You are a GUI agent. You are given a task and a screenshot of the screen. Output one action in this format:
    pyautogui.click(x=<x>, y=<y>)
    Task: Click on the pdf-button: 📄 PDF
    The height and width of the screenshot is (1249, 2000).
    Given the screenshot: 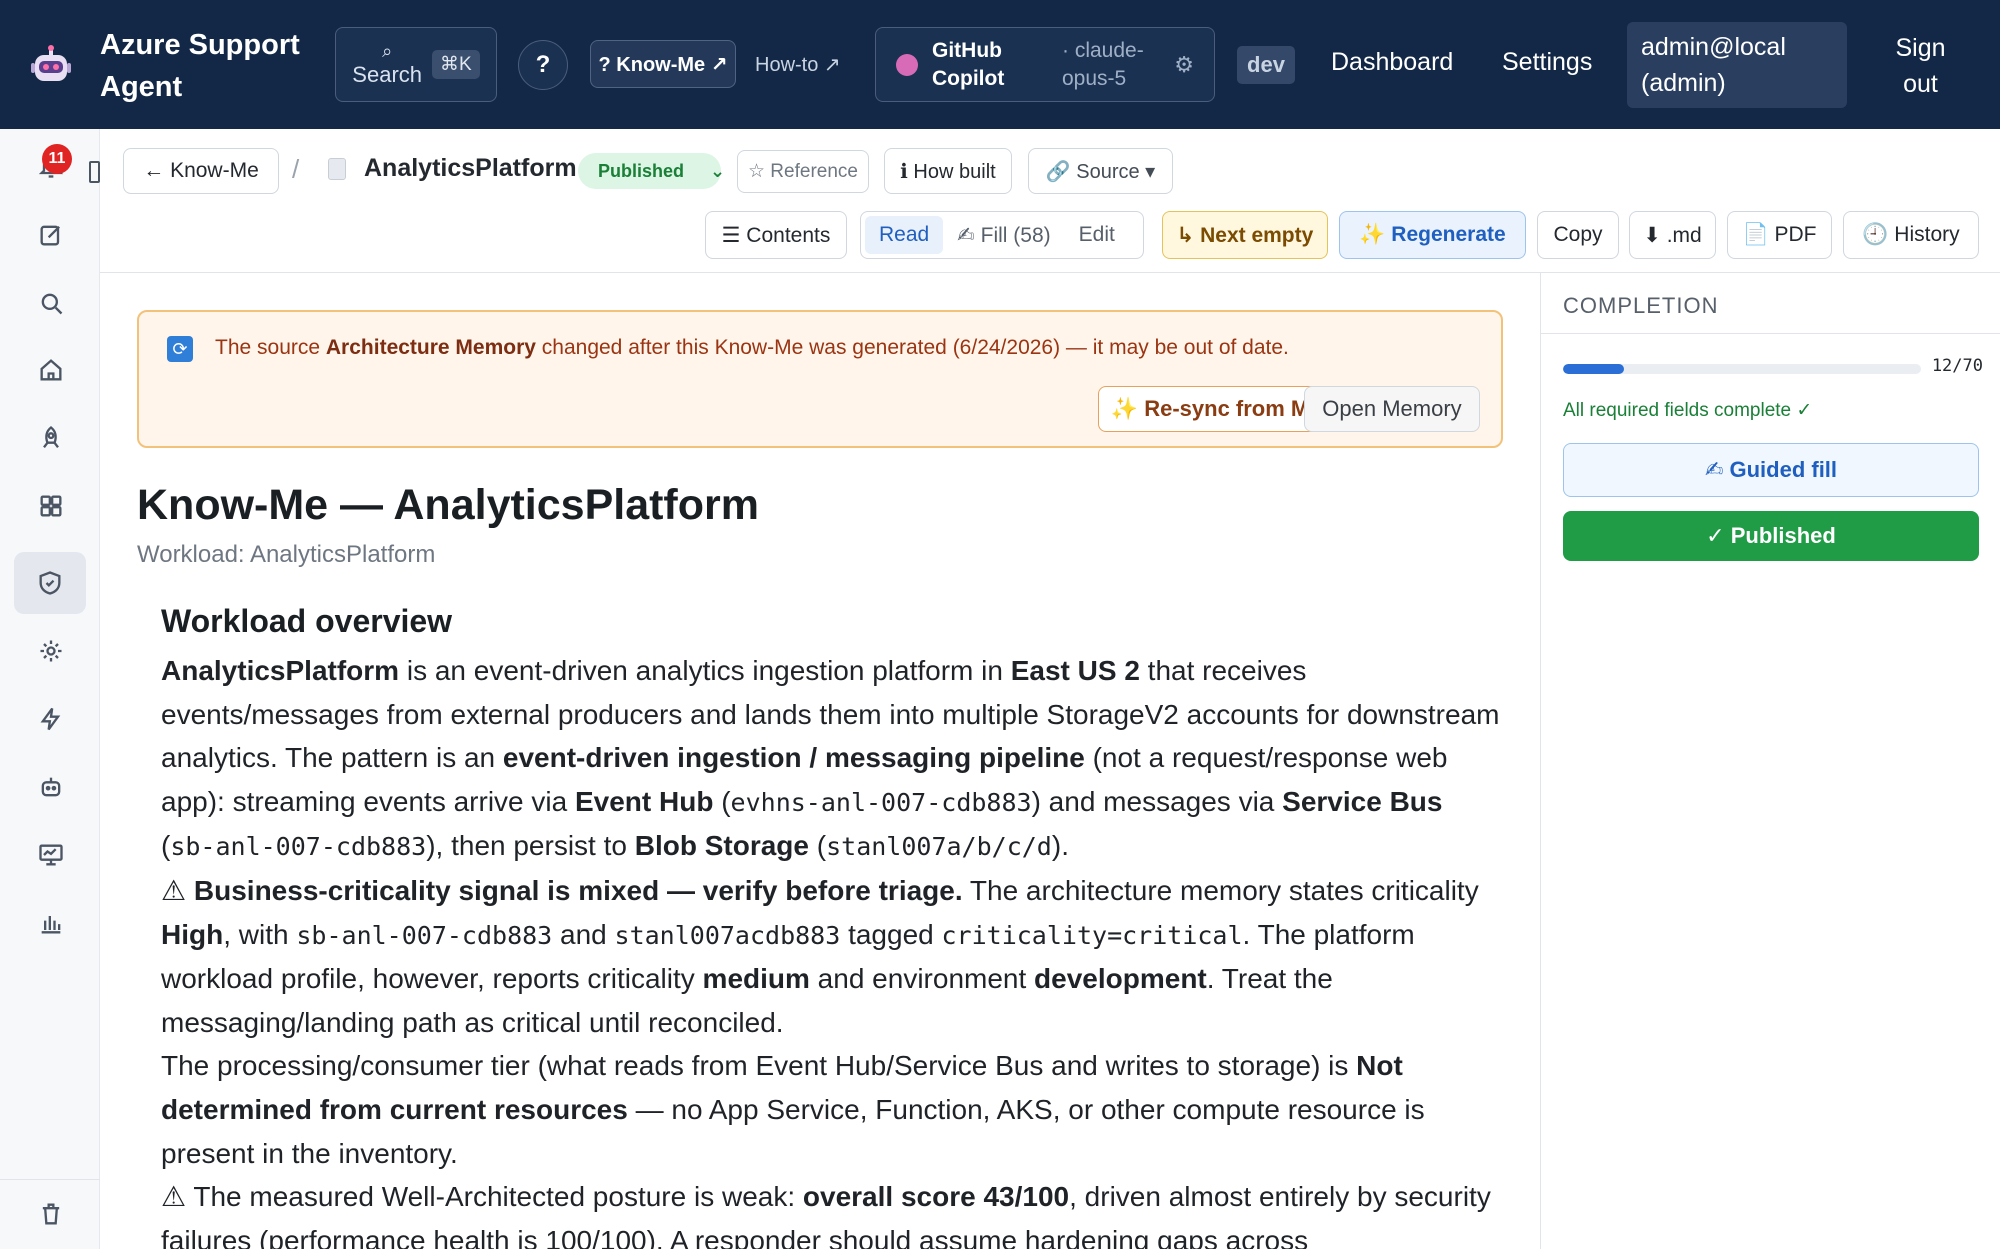 What is the action you would take?
    pyautogui.click(x=1779, y=235)
    